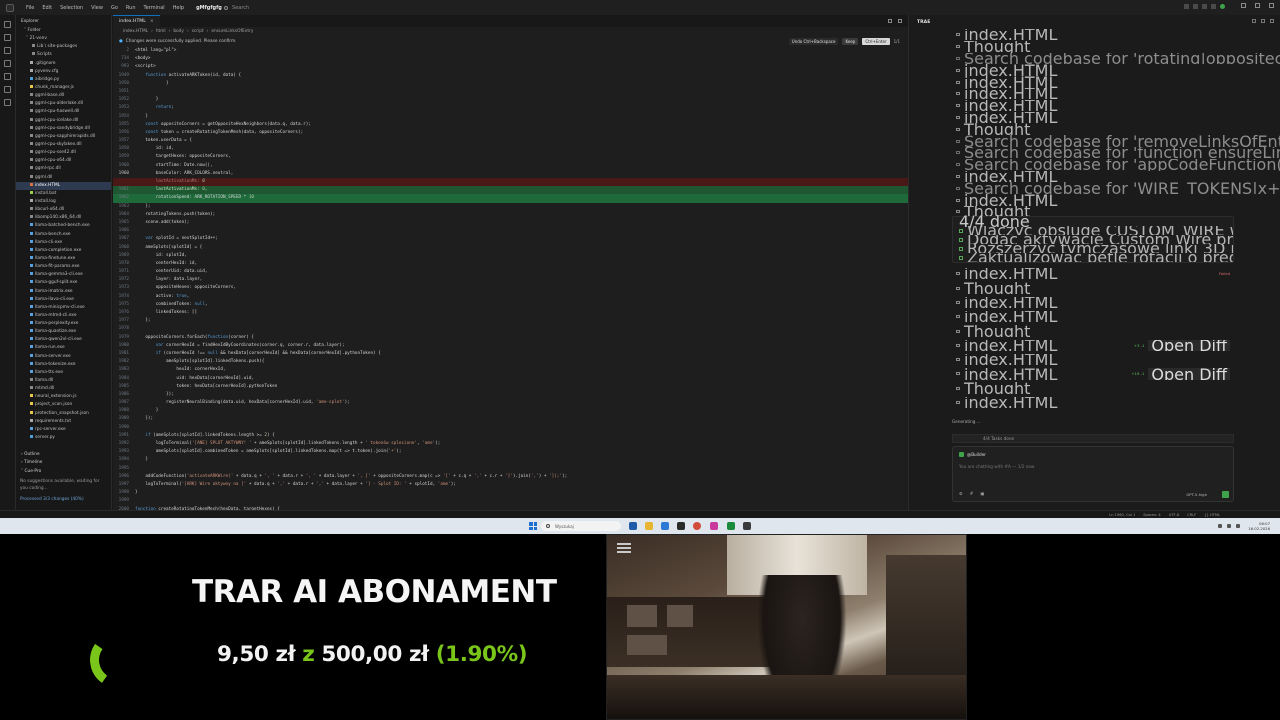 The width and height of the screenshot is (1280, 720). Describe the element at coordinates (510, 207) in the screenshot. I see `code-line: 1963 };` at that location.